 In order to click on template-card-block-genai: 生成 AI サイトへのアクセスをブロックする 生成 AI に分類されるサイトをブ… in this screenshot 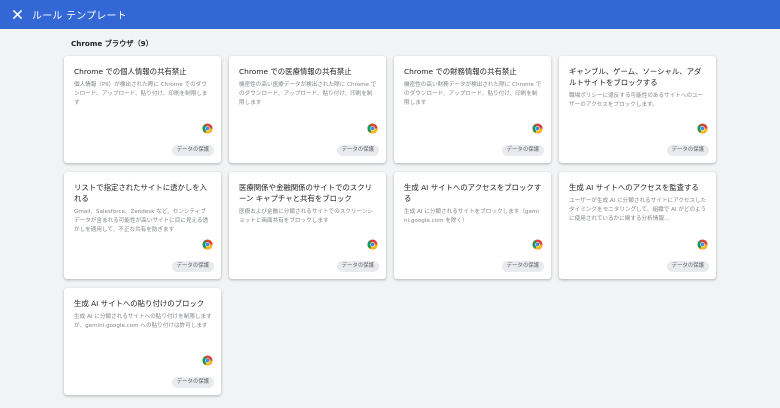, I will do `click(472, 225)`.